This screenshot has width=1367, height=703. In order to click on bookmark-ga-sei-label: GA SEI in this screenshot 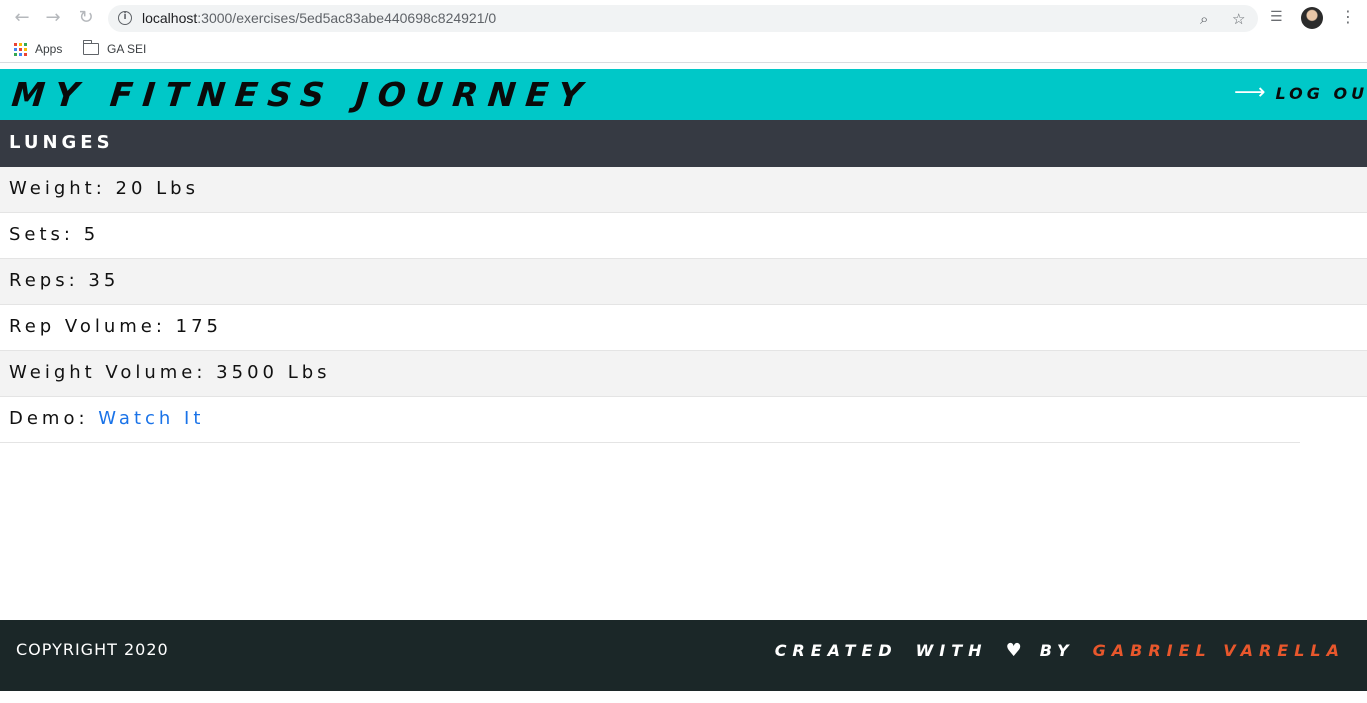, I will do `click(127, 49)`.